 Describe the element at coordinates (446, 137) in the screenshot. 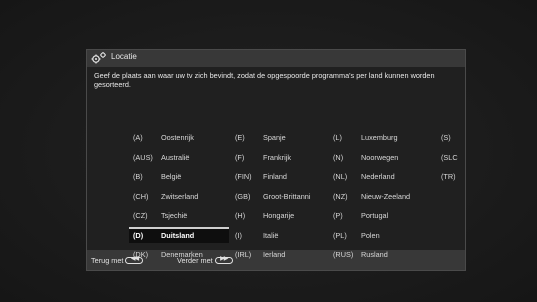

I see `country-code: (S)` at that location.